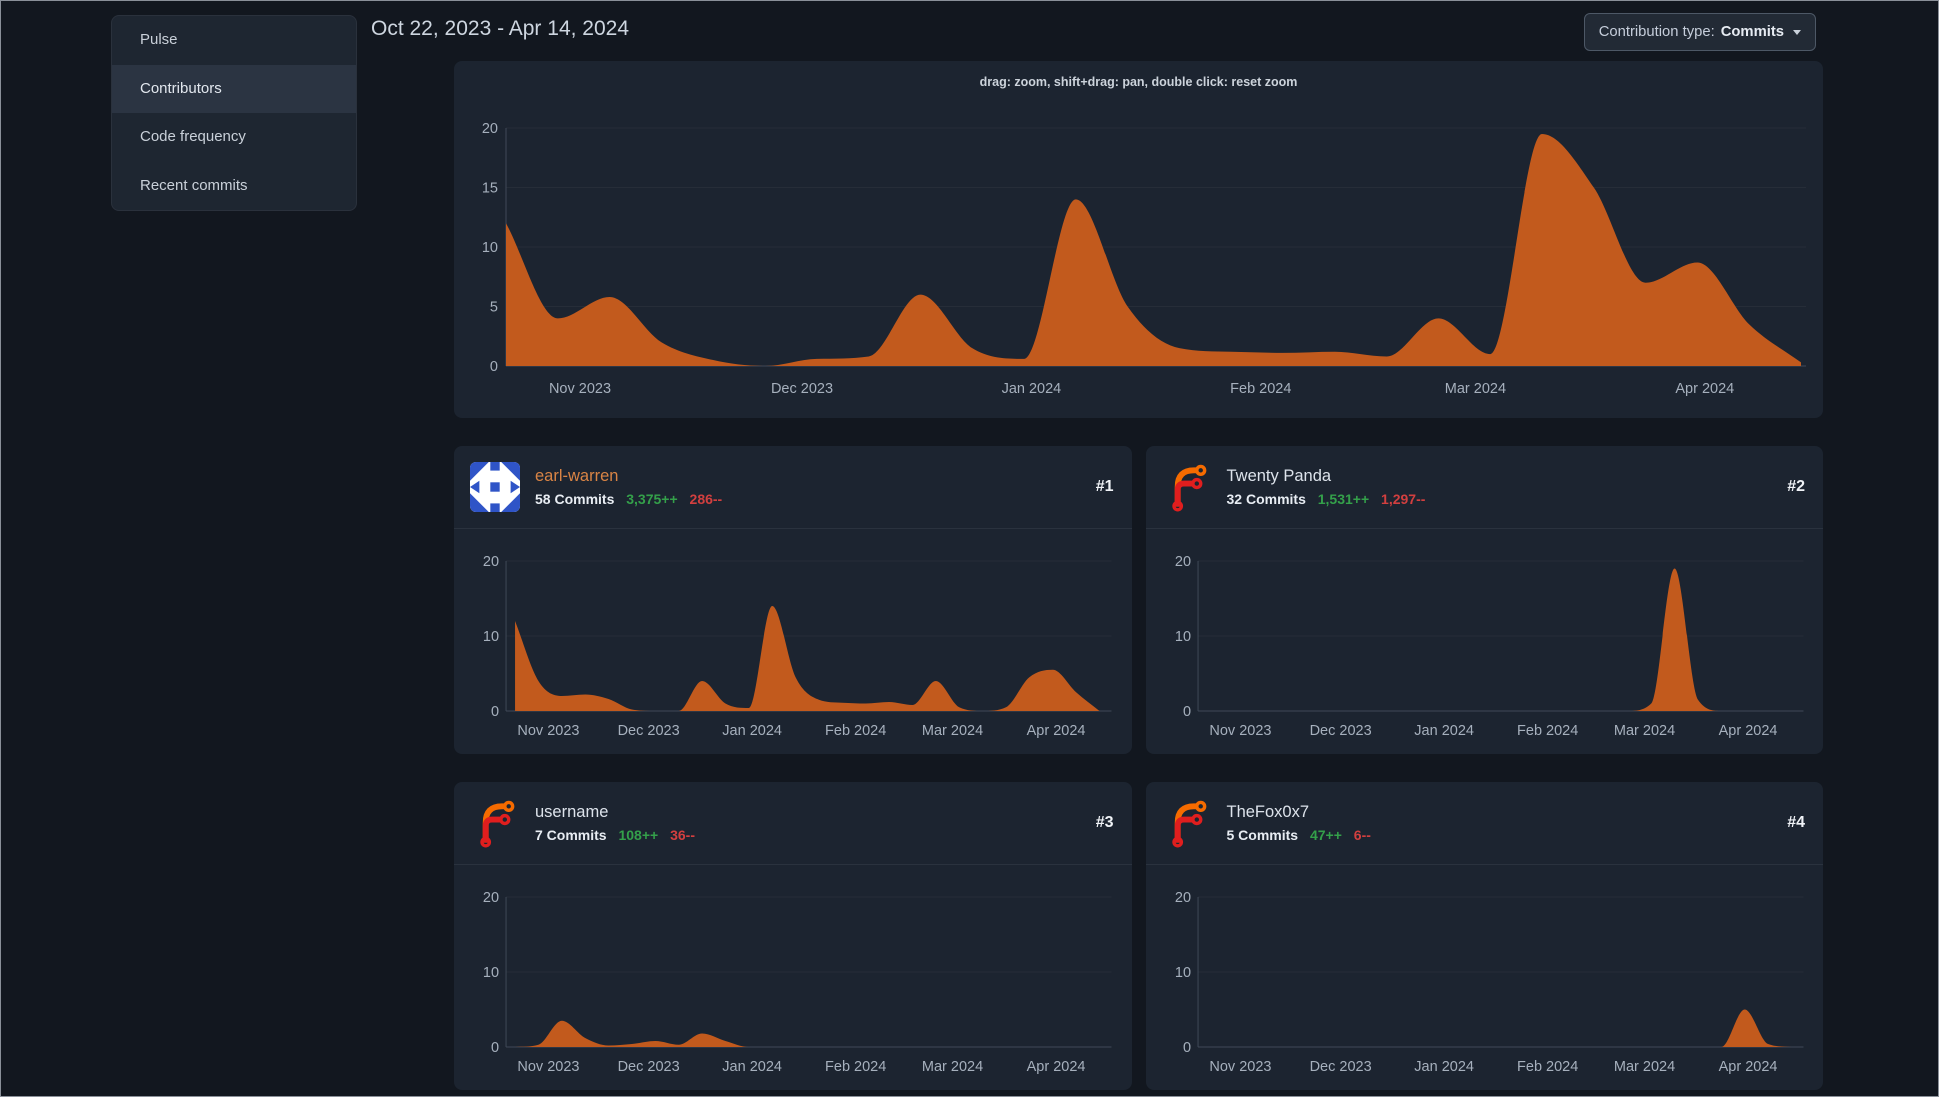  I want to click on blue-identicon-icon, so click(495, 487).